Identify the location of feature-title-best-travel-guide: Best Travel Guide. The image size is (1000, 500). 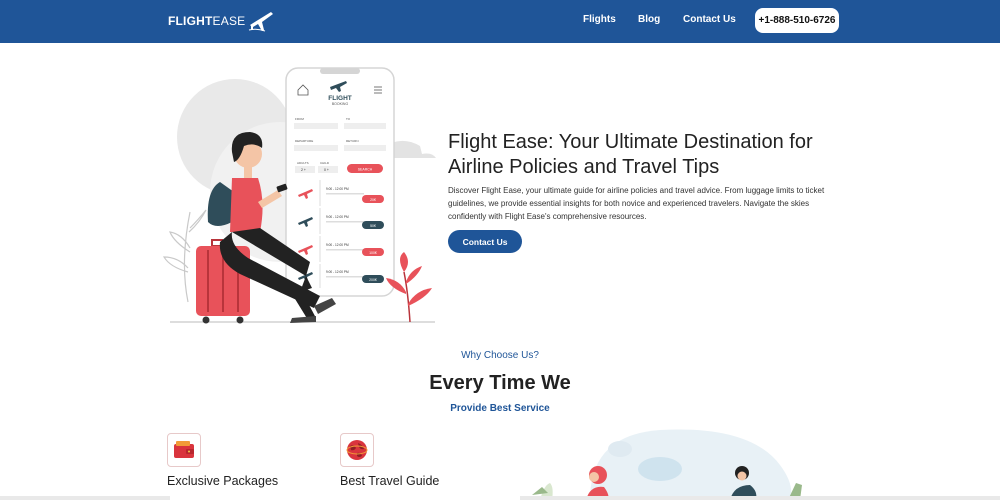
(390, 481).